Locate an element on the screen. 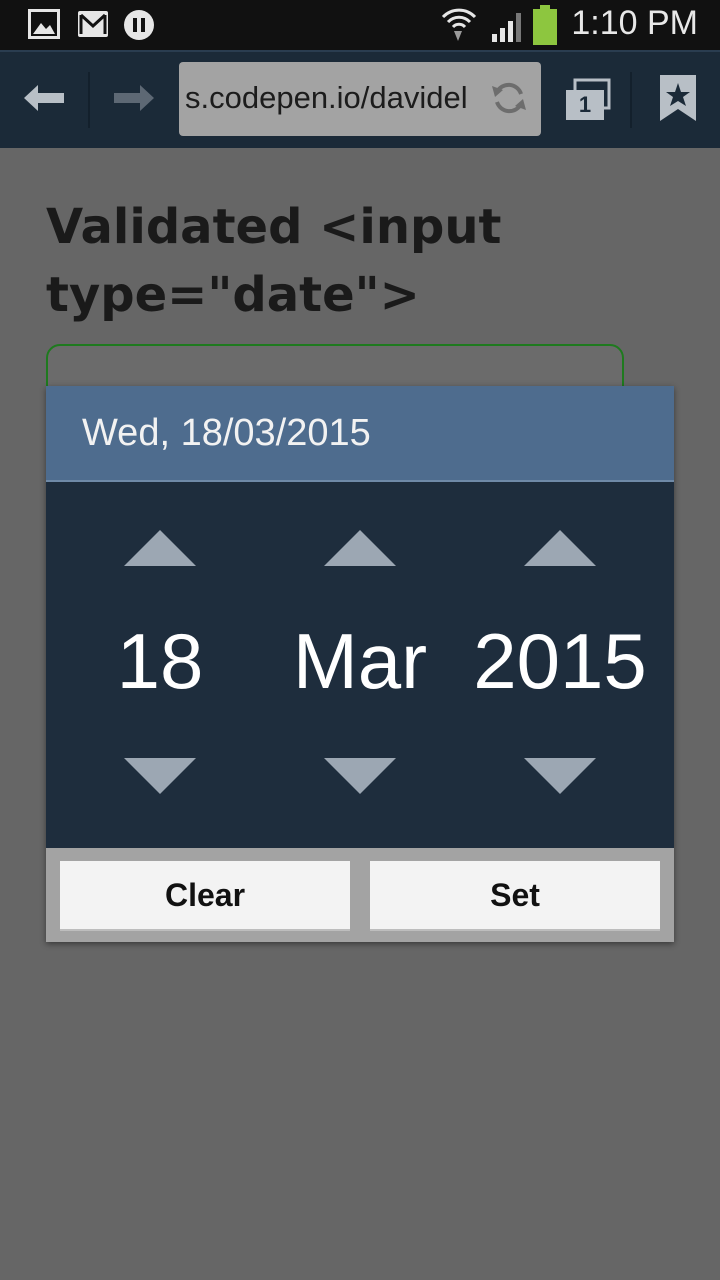  day-column: 18 is located at coordinates (160, 665).